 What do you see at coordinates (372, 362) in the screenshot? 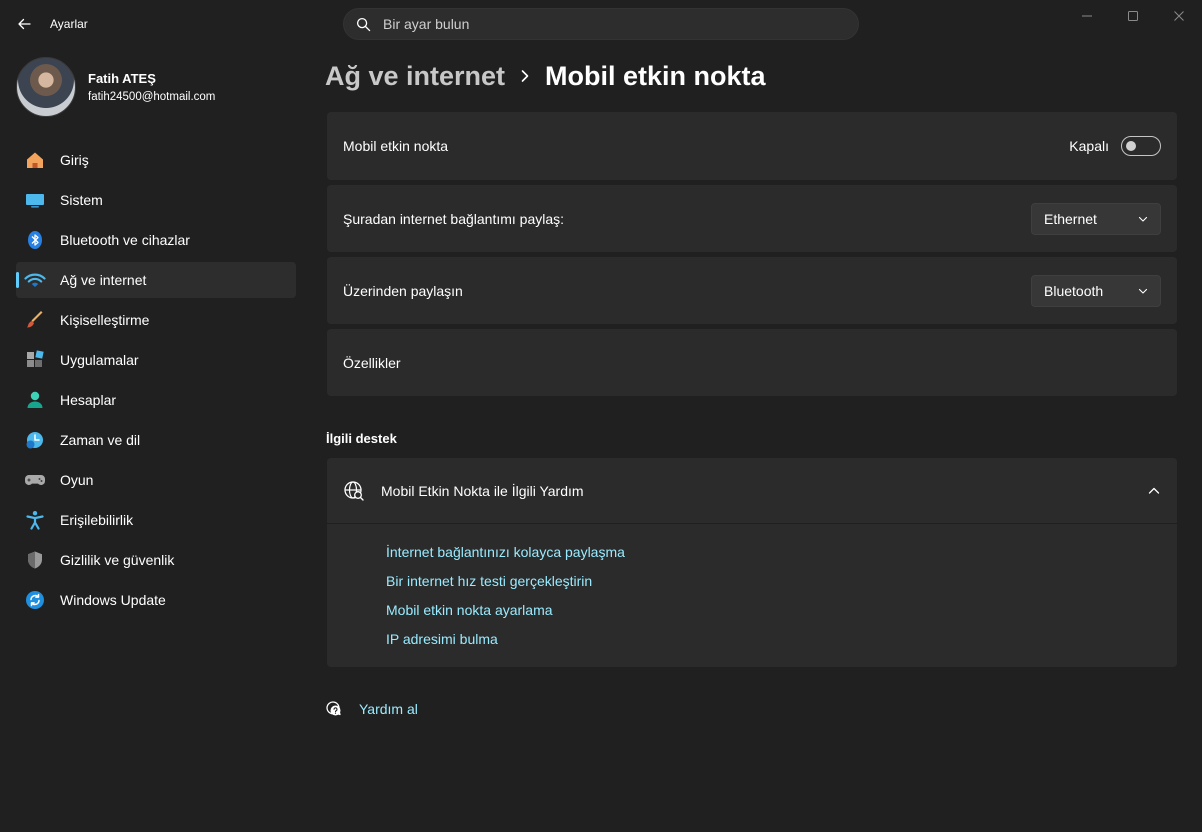
I see `properties-label: Özellikler` at bounding box center [372, 362].